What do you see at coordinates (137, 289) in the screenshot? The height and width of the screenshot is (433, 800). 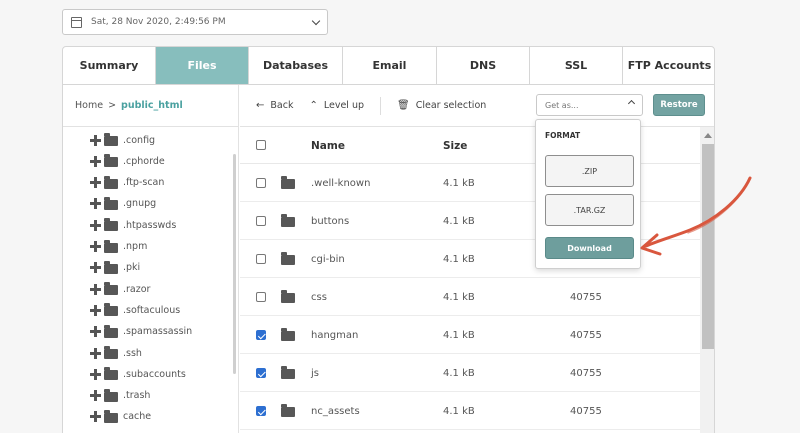 I see `tree-item-label: .razor` at bounding box center [137, 289].